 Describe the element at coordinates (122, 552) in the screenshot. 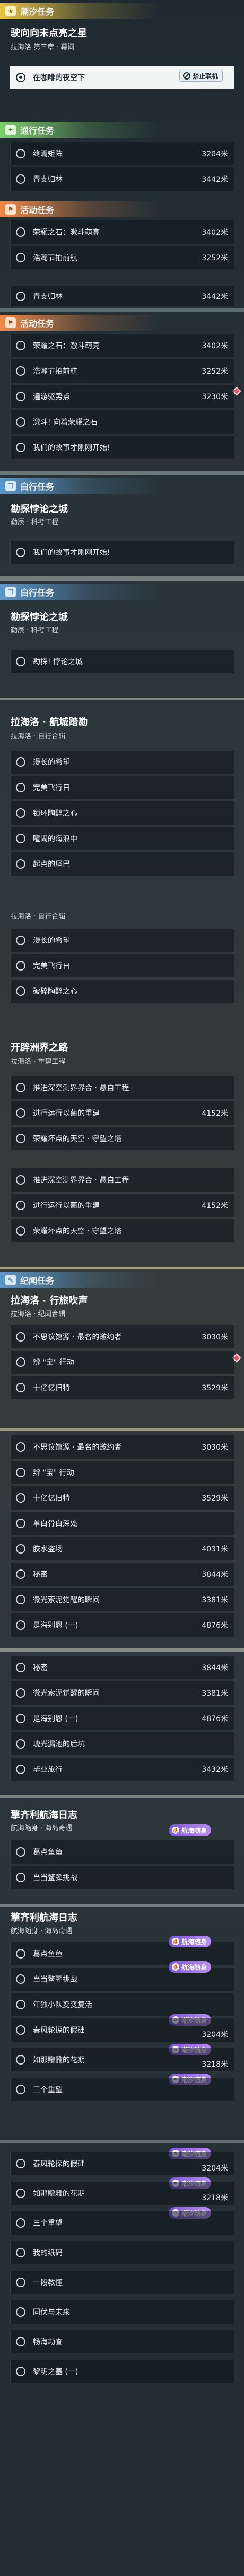

I see `free-quest-row: 我们的故事才刚刚开始!` at that location.